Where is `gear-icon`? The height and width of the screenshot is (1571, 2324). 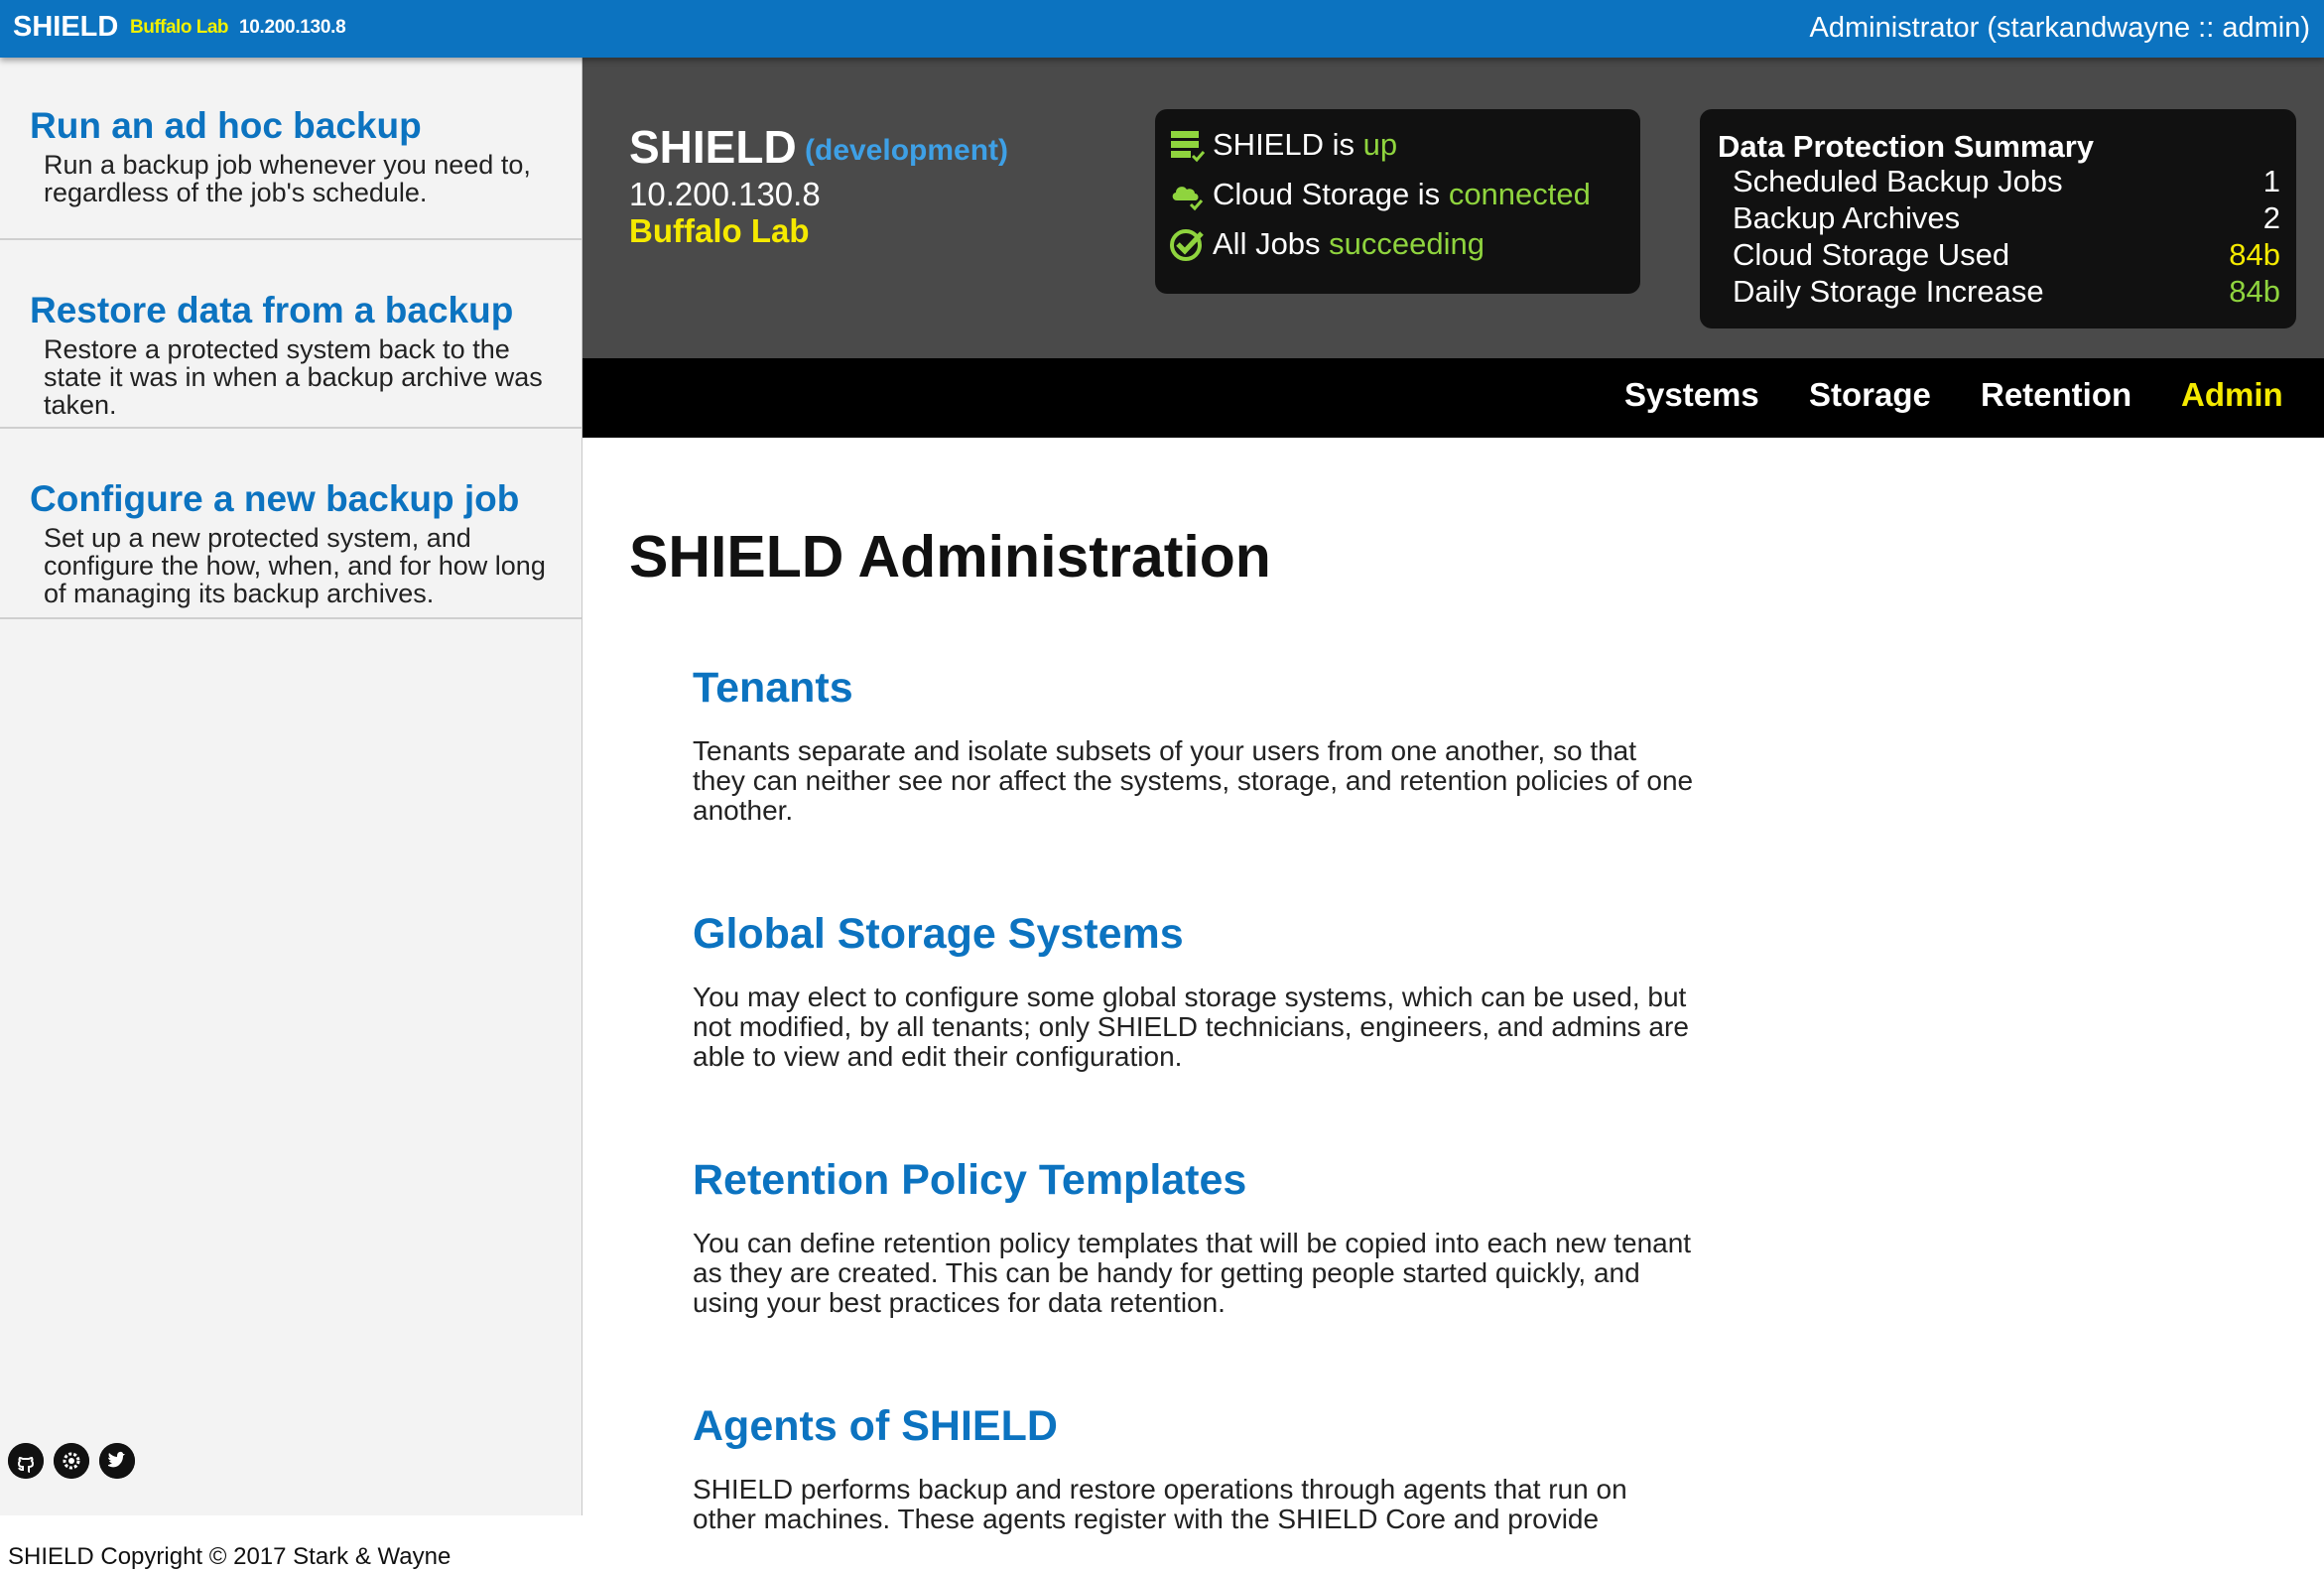 gear-icon is located at coordinates (71, 1461).